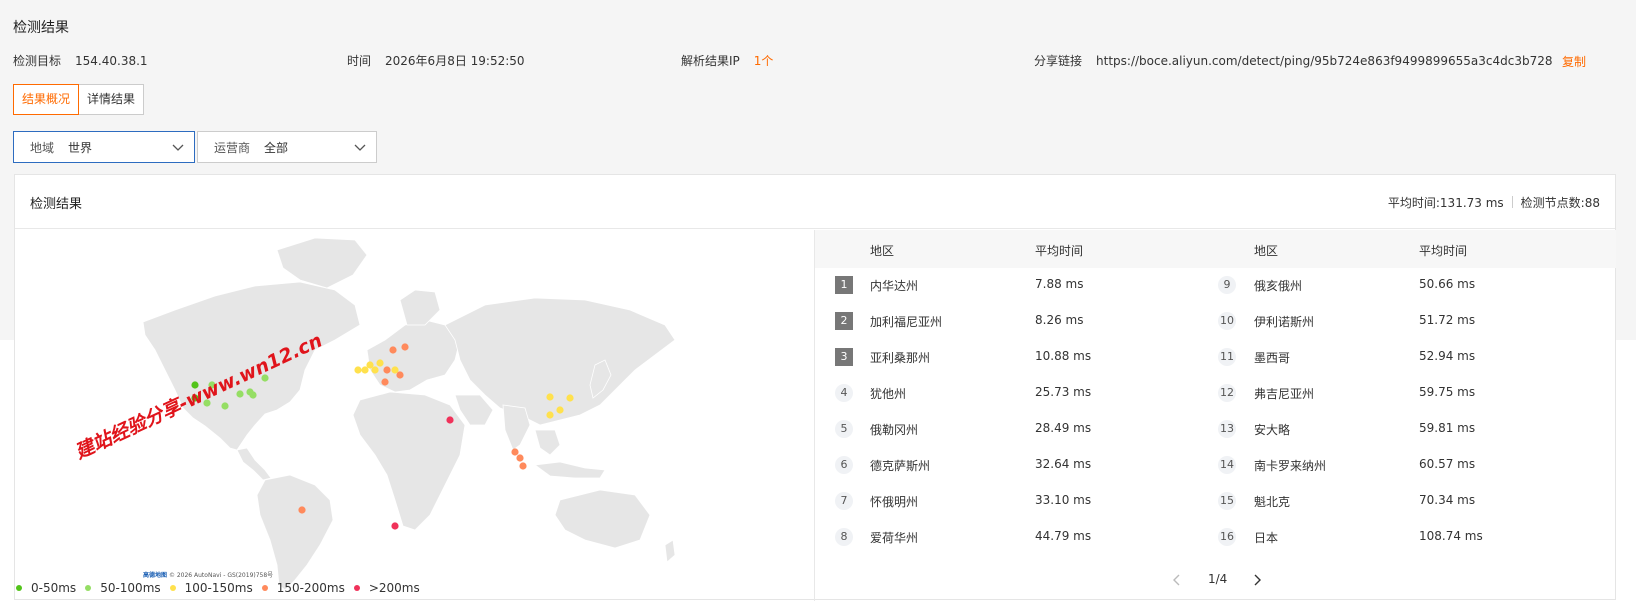 The image size is (1636, 610). I want to click on region-cell: 伊利诺斯州, so click(1284, 322).